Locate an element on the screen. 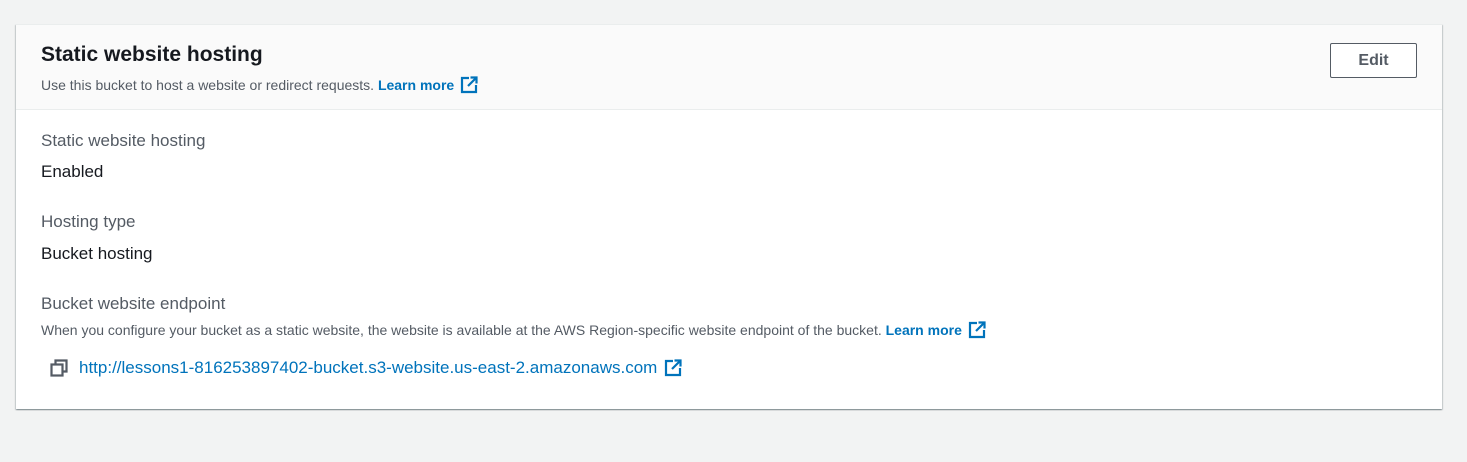  learn-more-link: Learn more is located at coordinates (427, 85).